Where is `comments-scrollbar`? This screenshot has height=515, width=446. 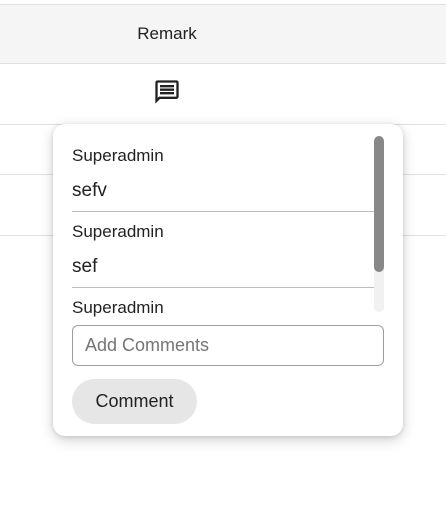
comments-scrollbar is located at coordinates (379, 224).